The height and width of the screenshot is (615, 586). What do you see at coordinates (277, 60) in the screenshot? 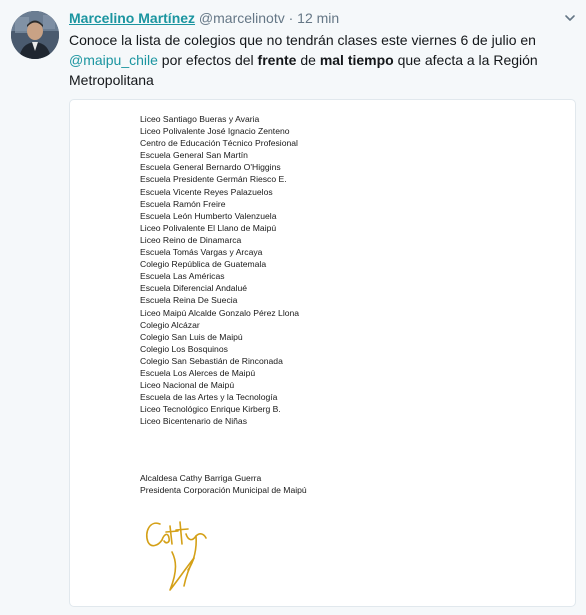
I see `tweet-bold-word: frente` at bounding box center [277, 60].